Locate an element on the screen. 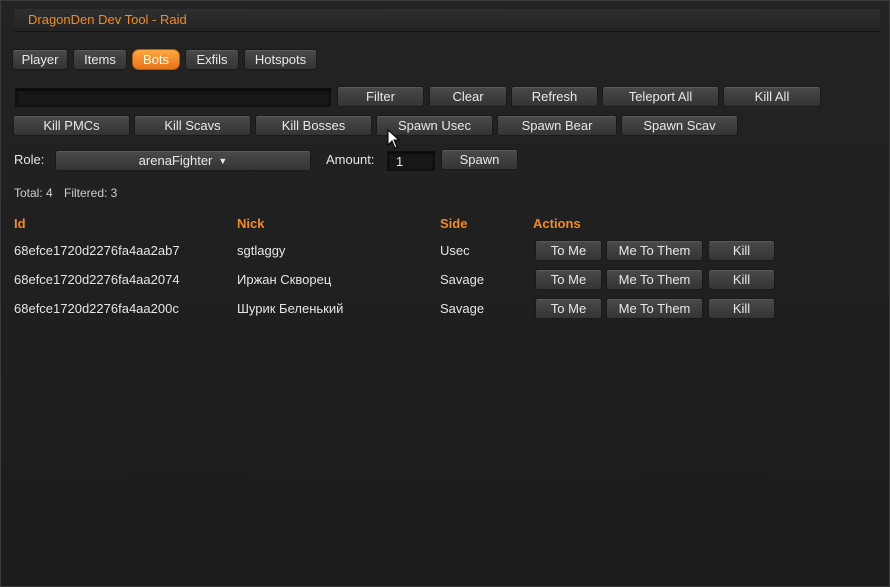 The image size is (890, 587). role-value: arenaFighter is located at coordinates (175, 160).